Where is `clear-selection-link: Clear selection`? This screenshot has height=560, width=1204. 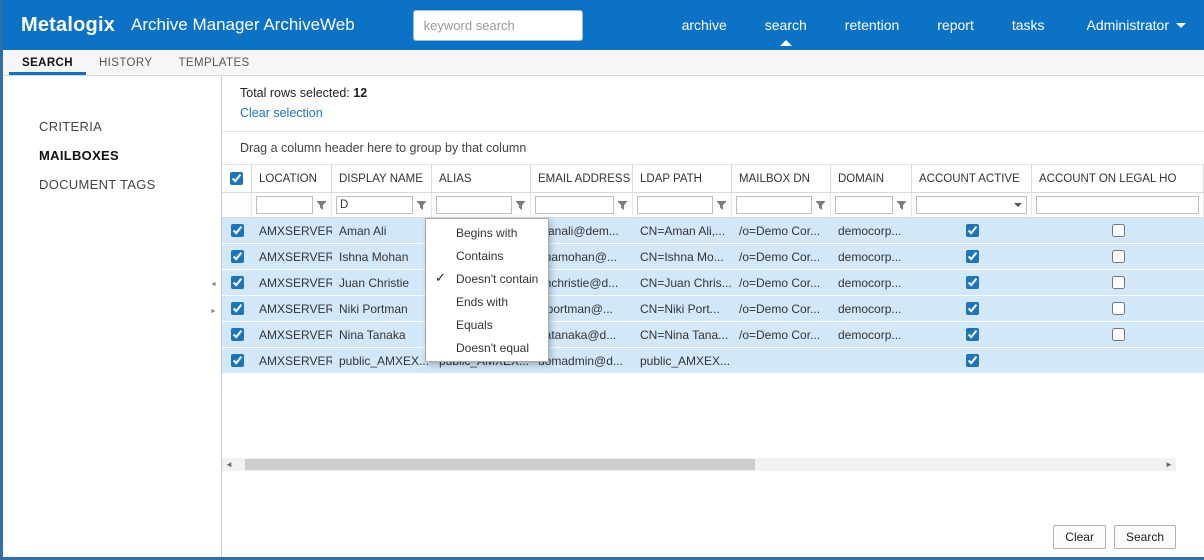 clear-selection-link: Clear selection is located at coordinates (281, 113).